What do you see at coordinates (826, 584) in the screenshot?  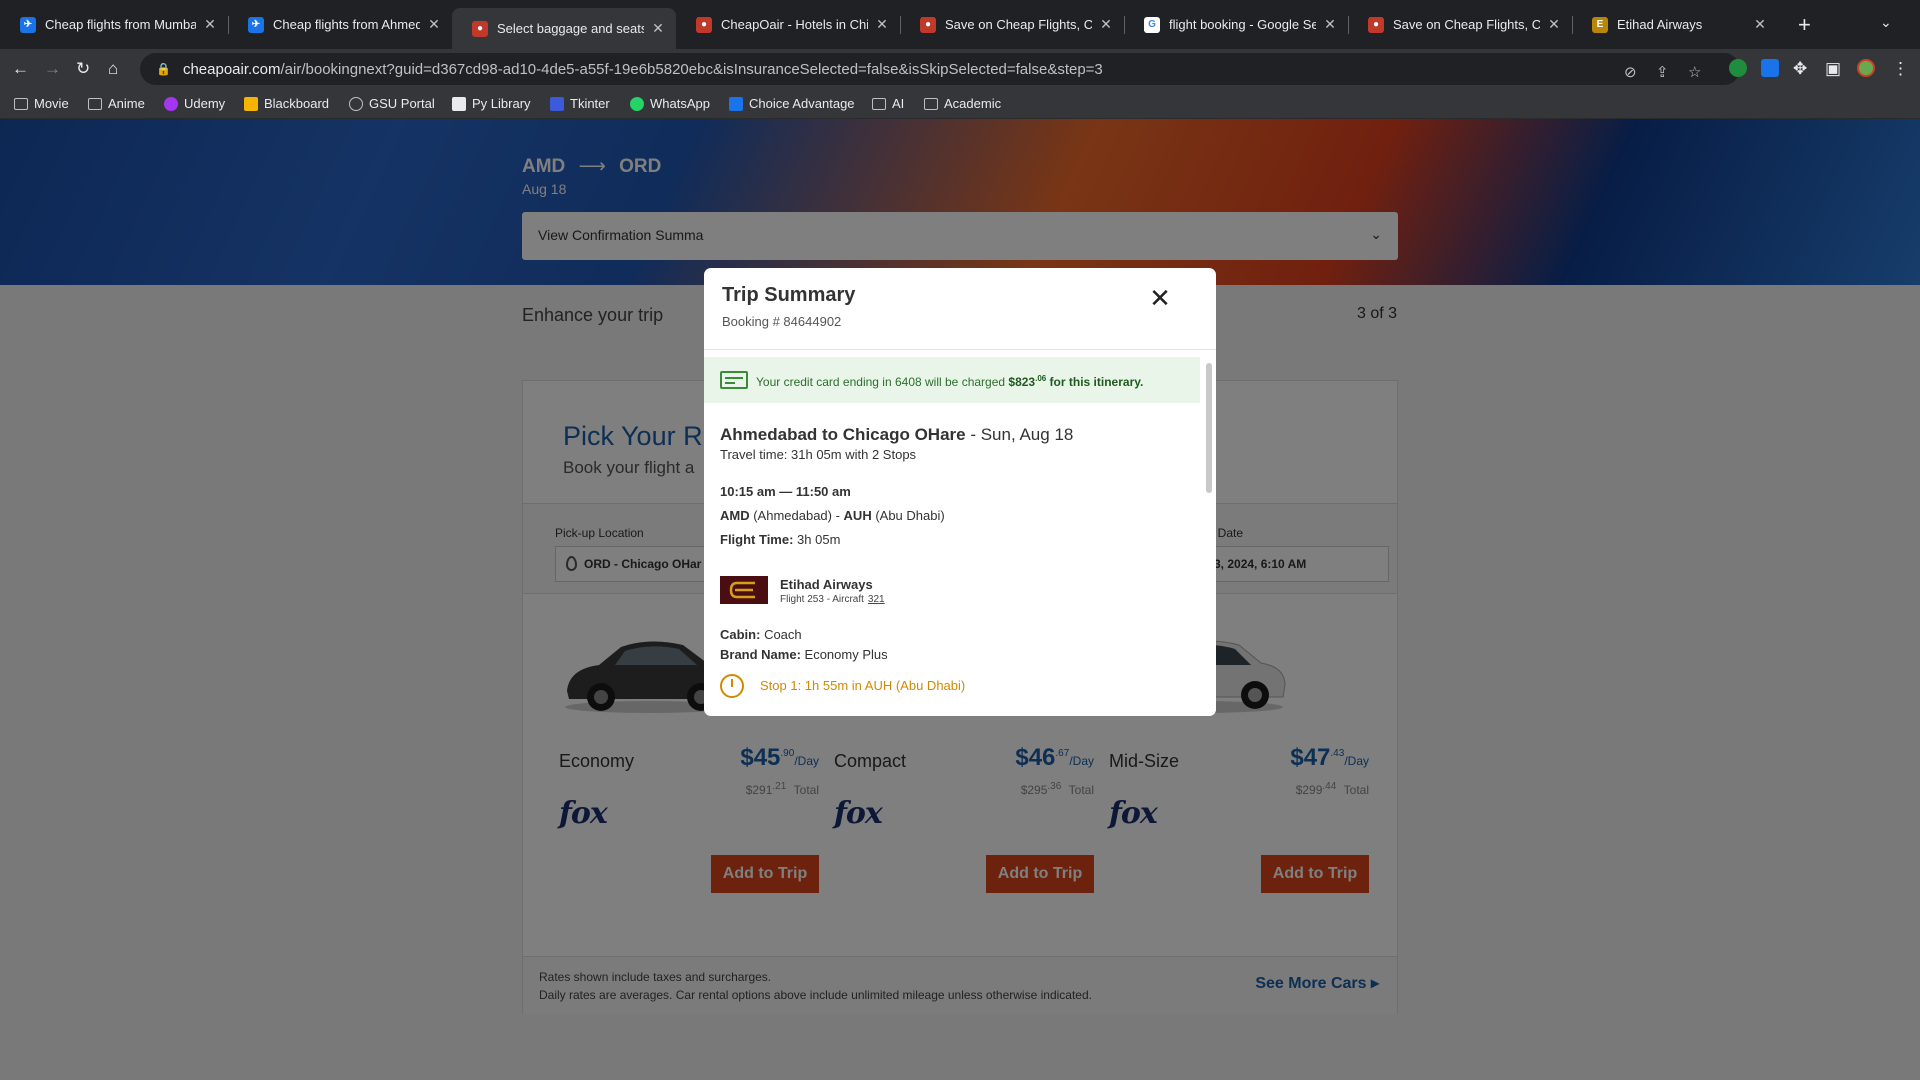 I see `airline-name: Etihad Airways` at bounding box center [826, 584].